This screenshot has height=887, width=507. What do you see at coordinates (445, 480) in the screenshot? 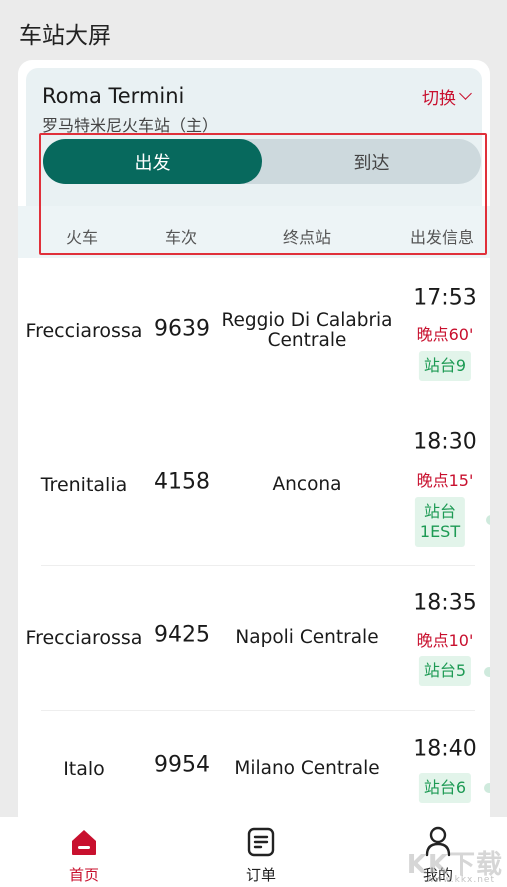
I see `delay-status: 晚点15'` at bounding box center [445, 480].